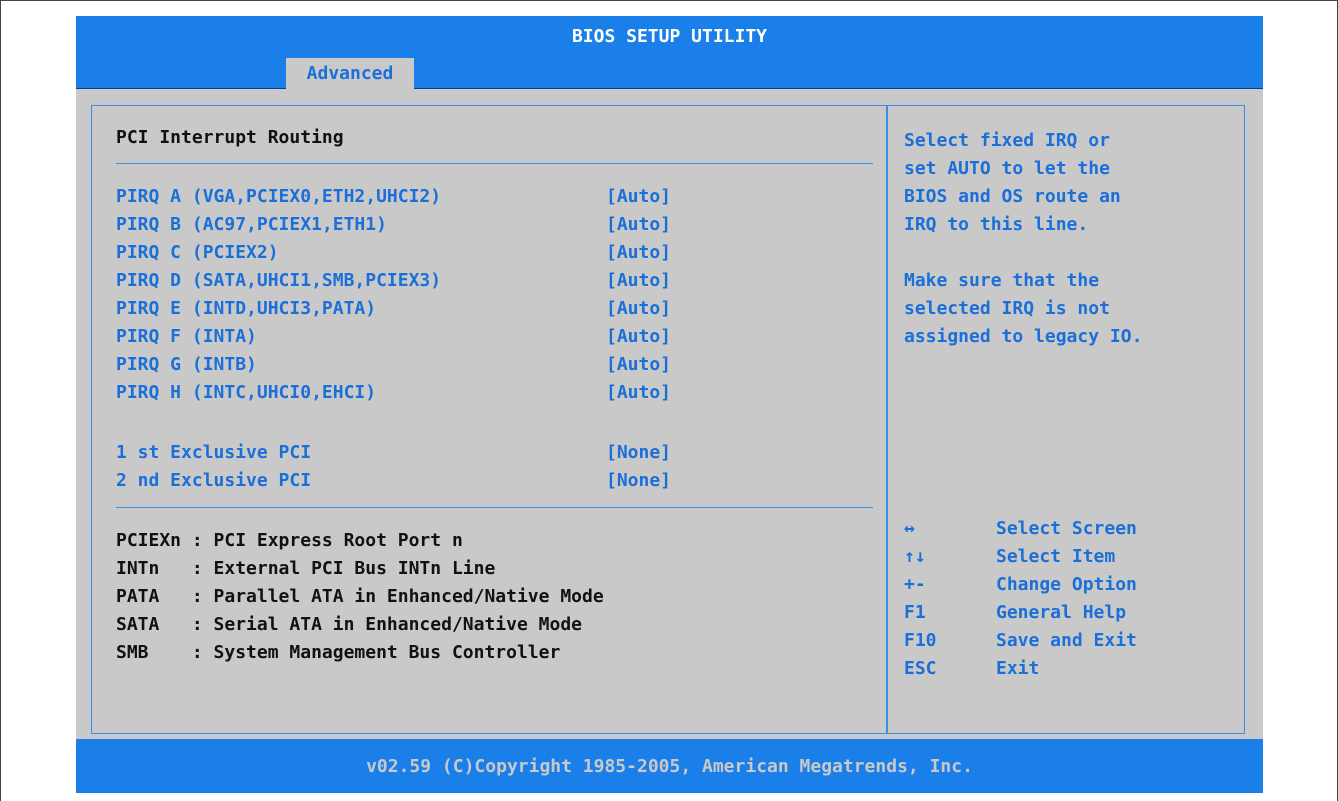 This screenshot has width=1338, height=801. Describe the element at coordinates (406, 225) in the screenshot. I see `setting-pirq-b: PIRQ B (AC97,PCIEX1,ETH1) [Auto]` at that location.